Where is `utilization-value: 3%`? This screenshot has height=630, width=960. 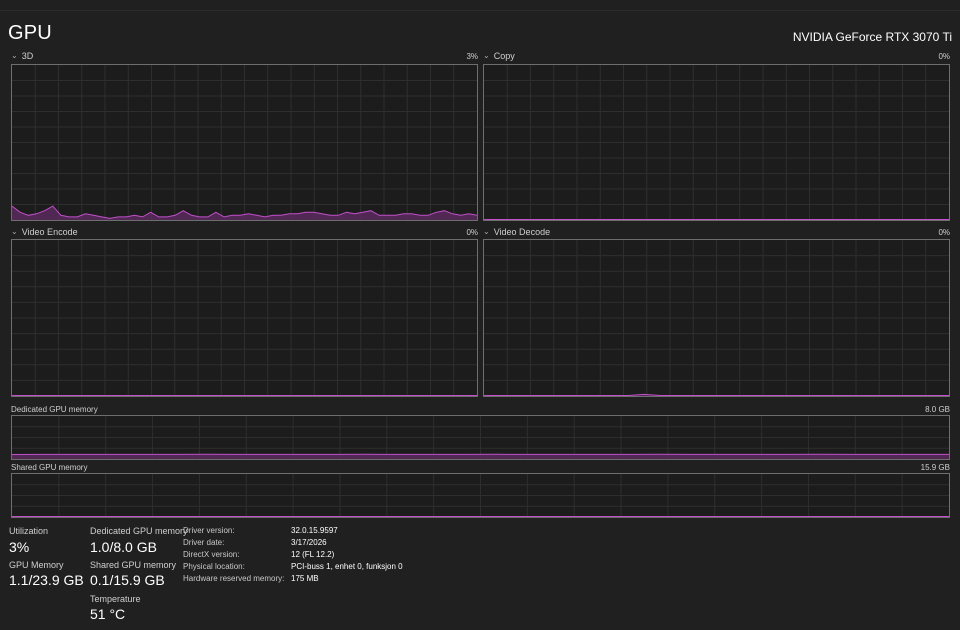 utilization-value: 3% is located at coordinates (19, 547).